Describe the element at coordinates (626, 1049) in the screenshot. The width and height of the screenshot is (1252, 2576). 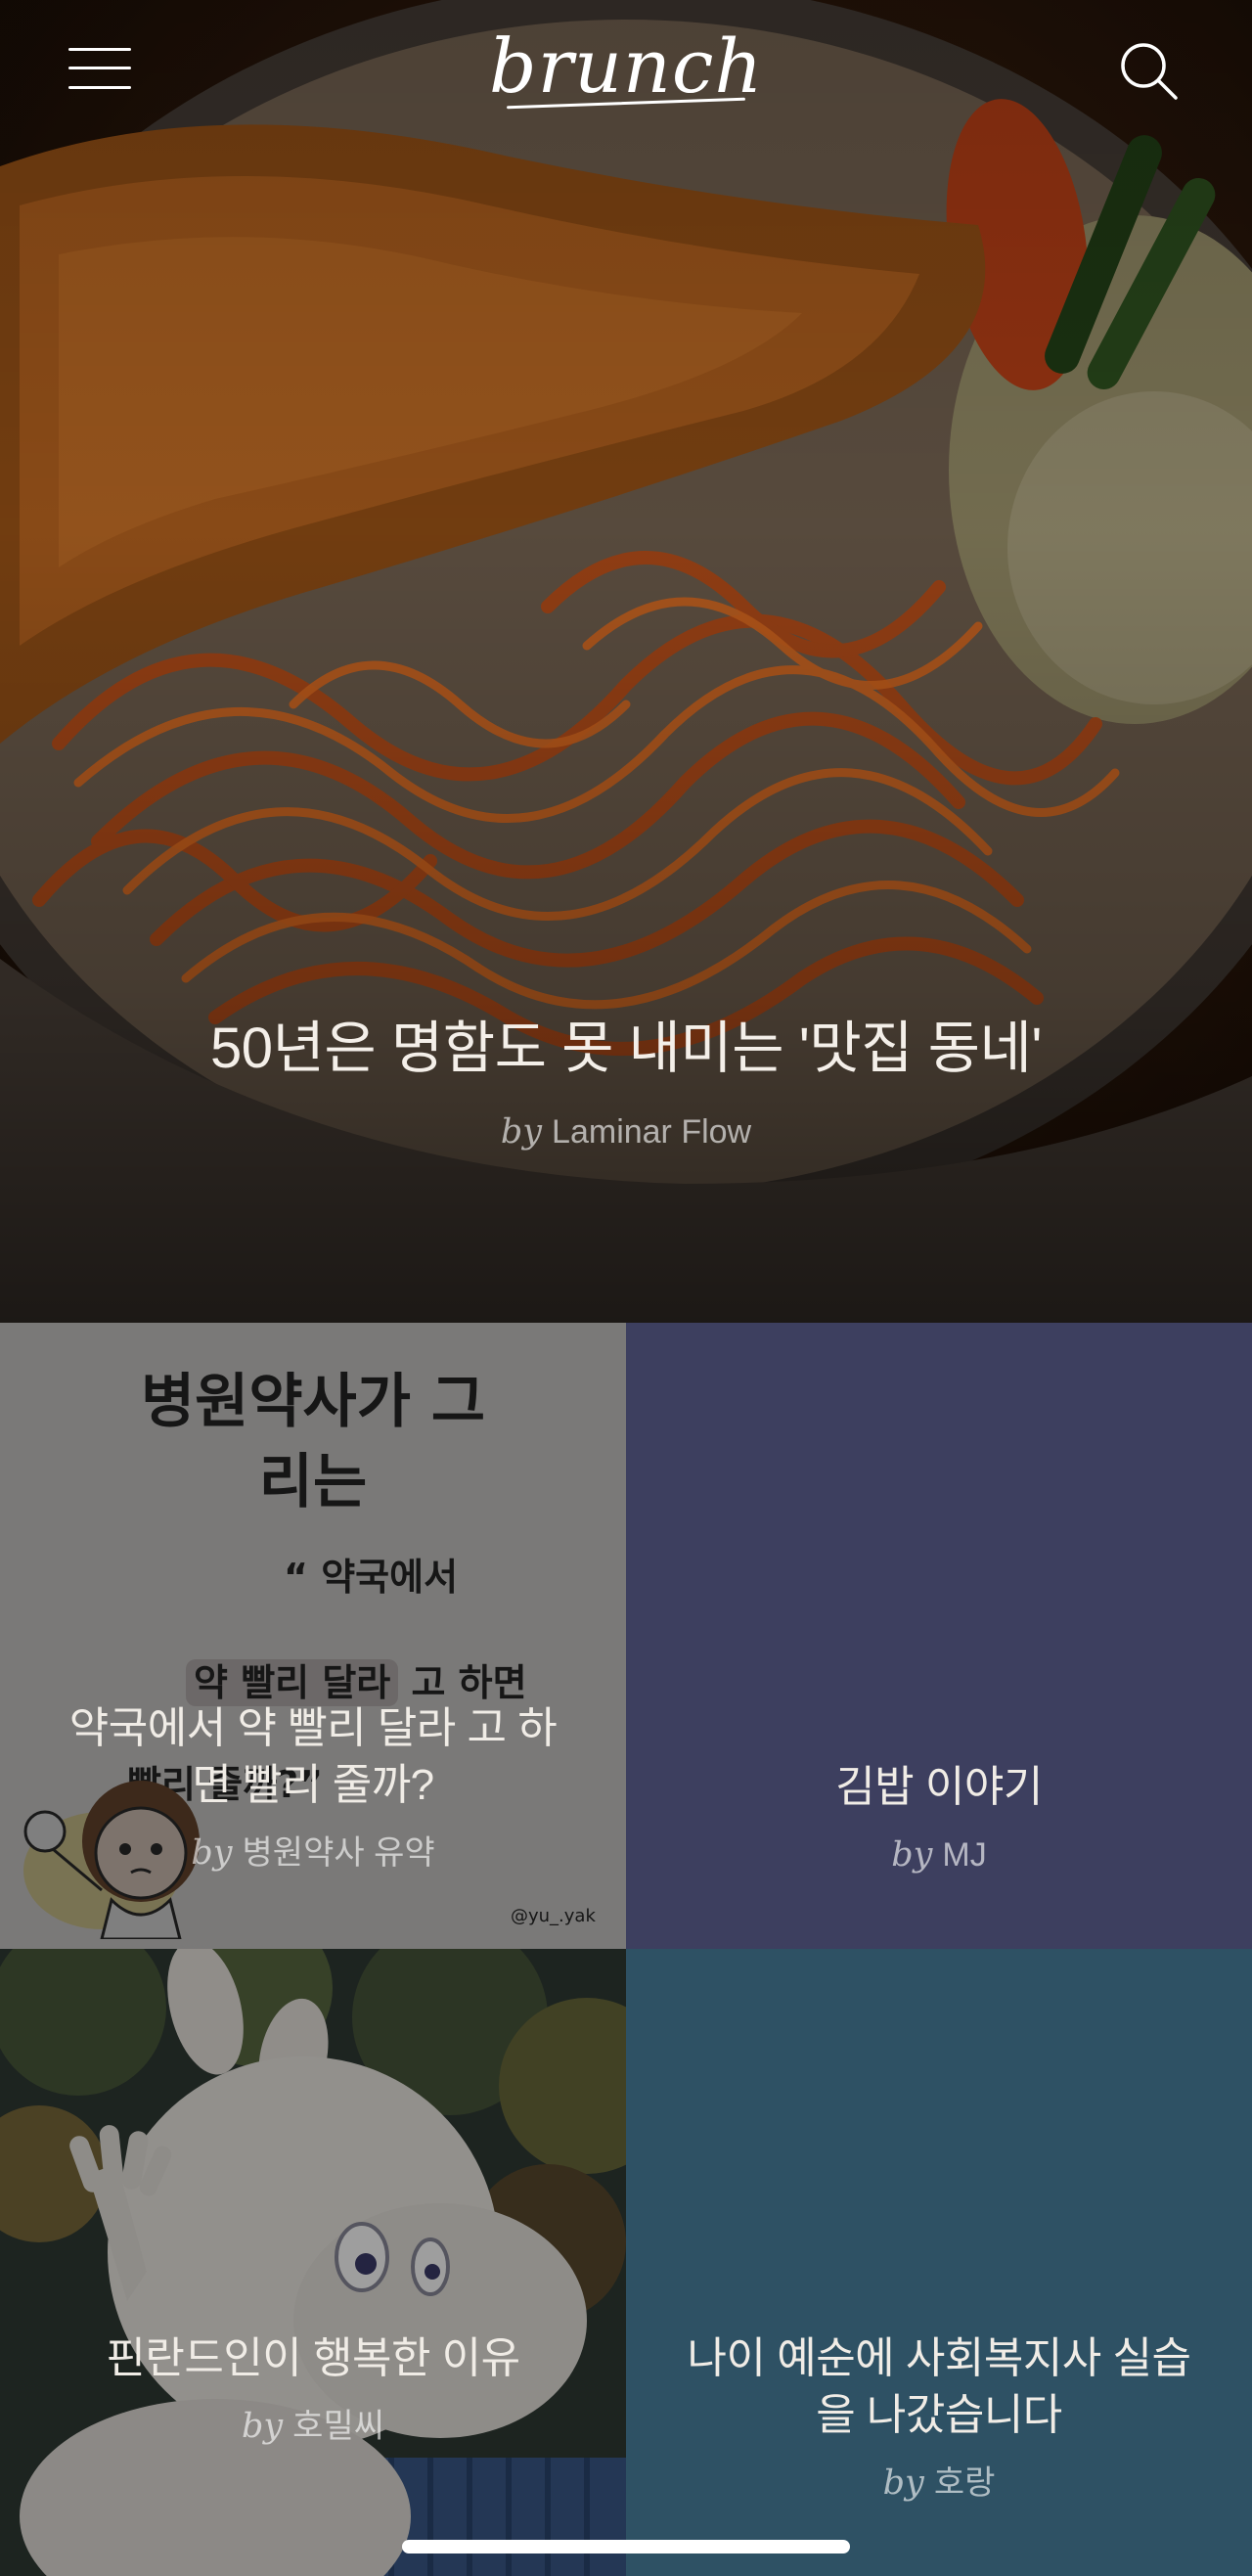
I see `hero-title: 50년은 명함도 못 내미는 '맛집 동네'` at that location.